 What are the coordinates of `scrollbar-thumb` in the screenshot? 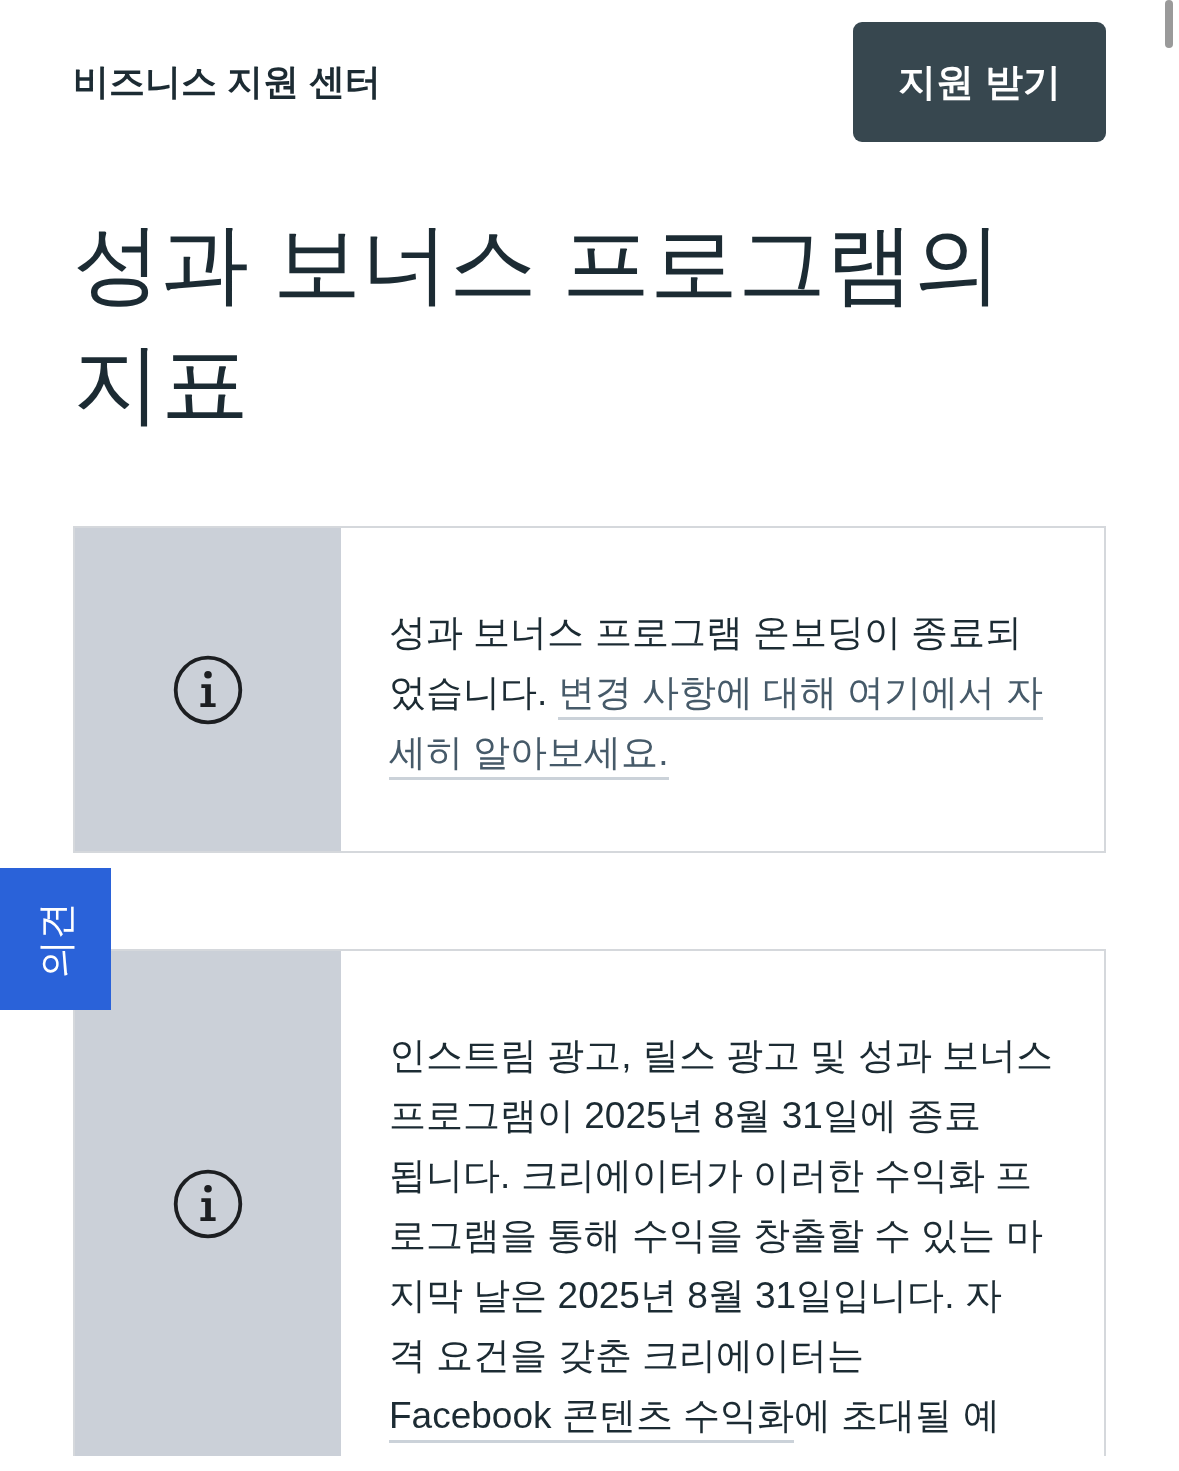 It's located at (1169, 24).